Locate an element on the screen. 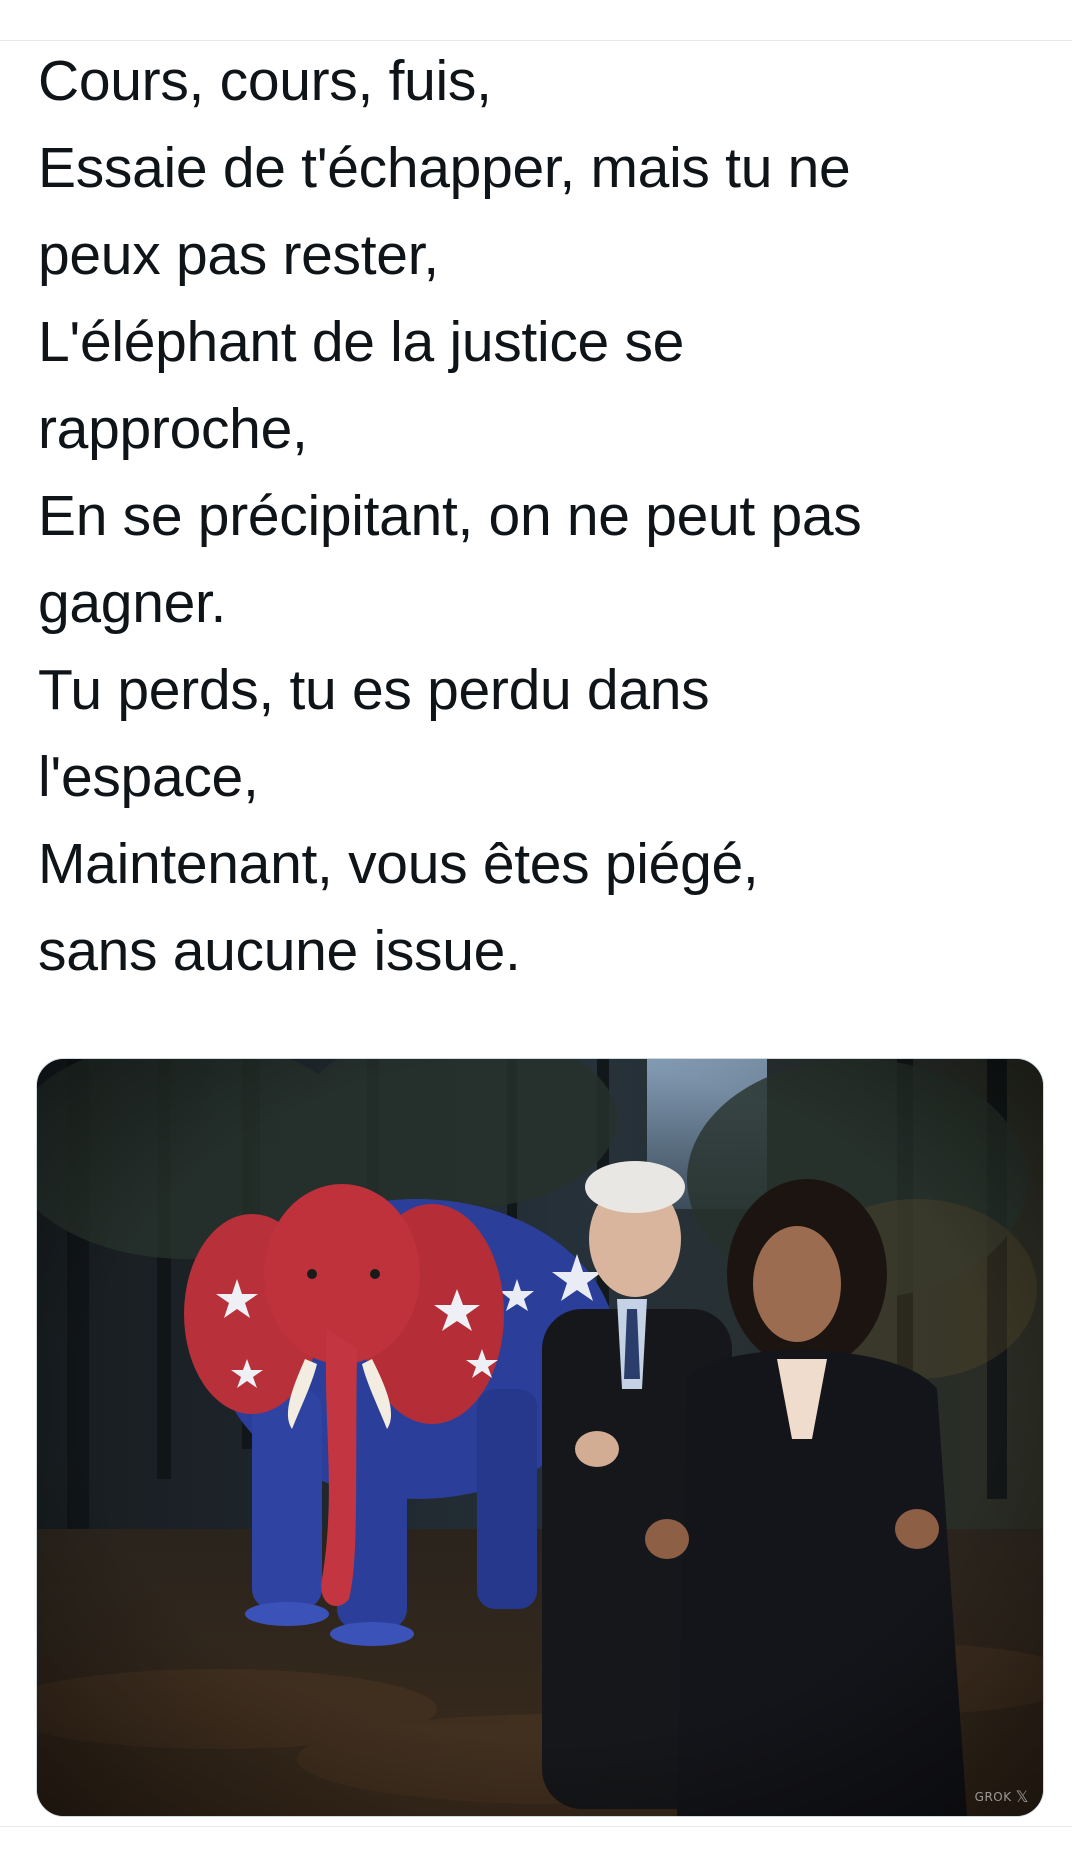 The image size is (1072, 1849). tweet-line: En se précipitant, on ne peut pas is located at coordinates (450, 516).